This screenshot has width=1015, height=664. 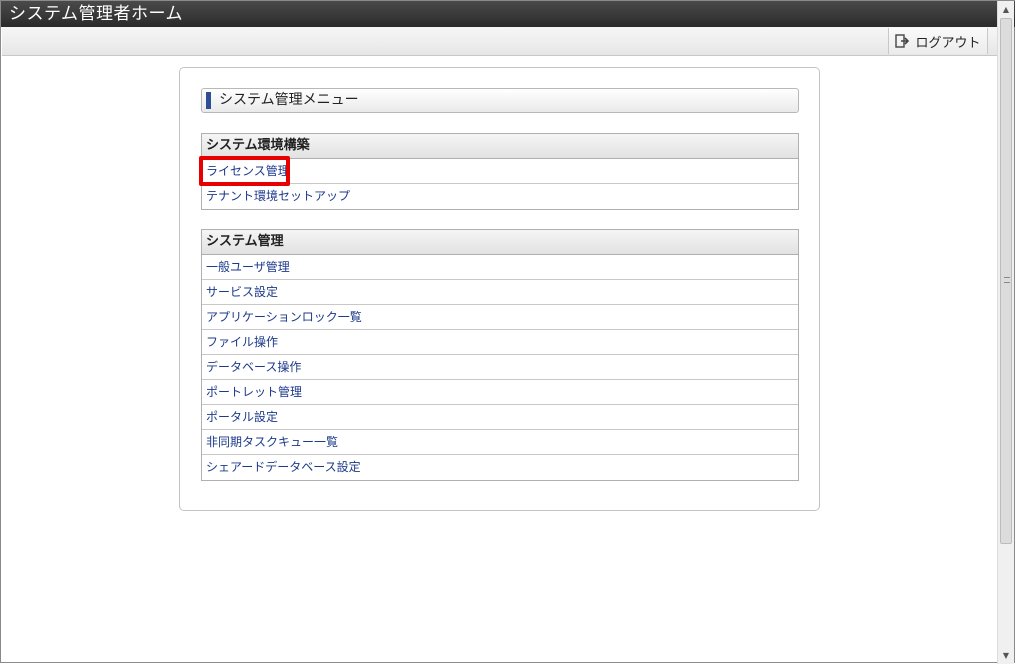 What do you see at coordinates (284, 317) in the screenshot?
I see `link-application-lock-list: アプリケーションロック一覧` at bounding box center [284, 317].